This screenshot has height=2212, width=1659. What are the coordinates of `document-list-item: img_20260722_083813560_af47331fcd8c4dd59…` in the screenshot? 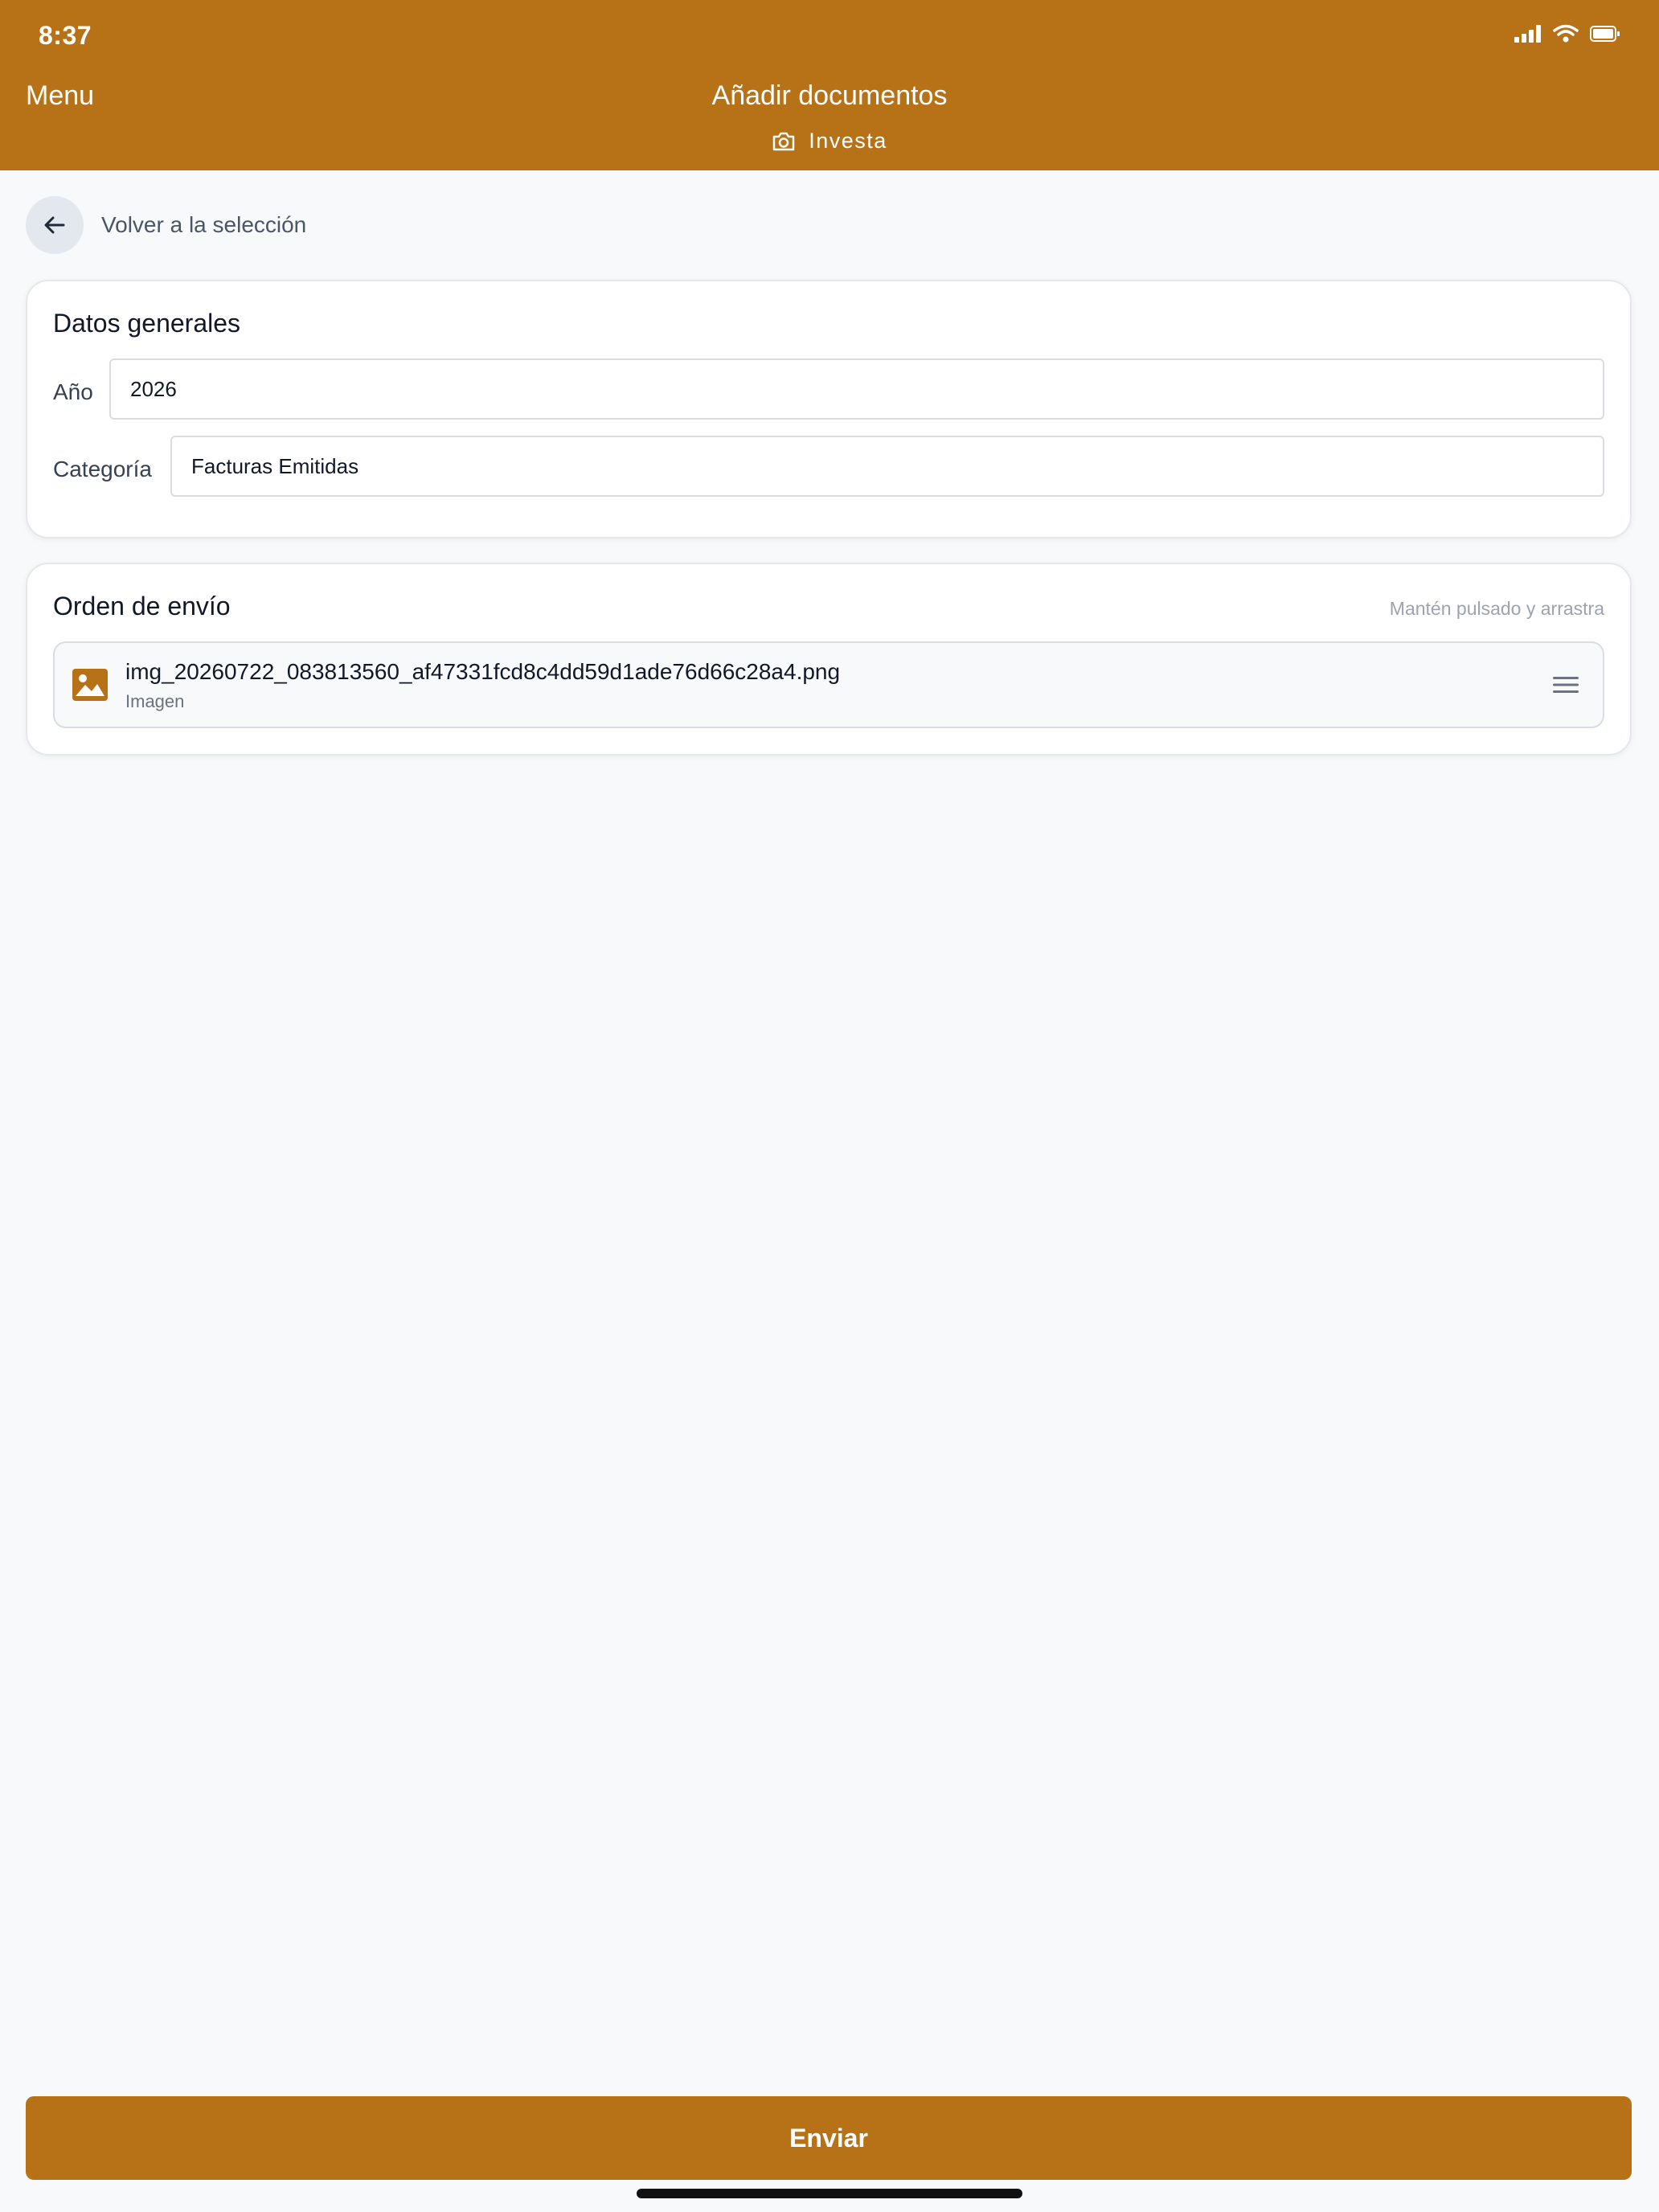 It's located at (828, 684).